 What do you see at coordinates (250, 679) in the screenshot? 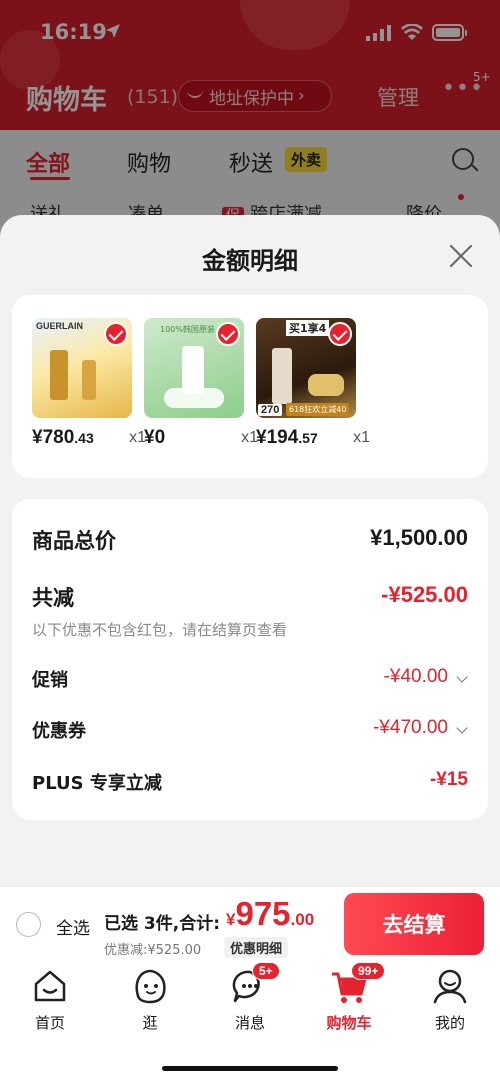
I see `promo-row: 促销 -¥40.00` at bounding box center [250, 679].